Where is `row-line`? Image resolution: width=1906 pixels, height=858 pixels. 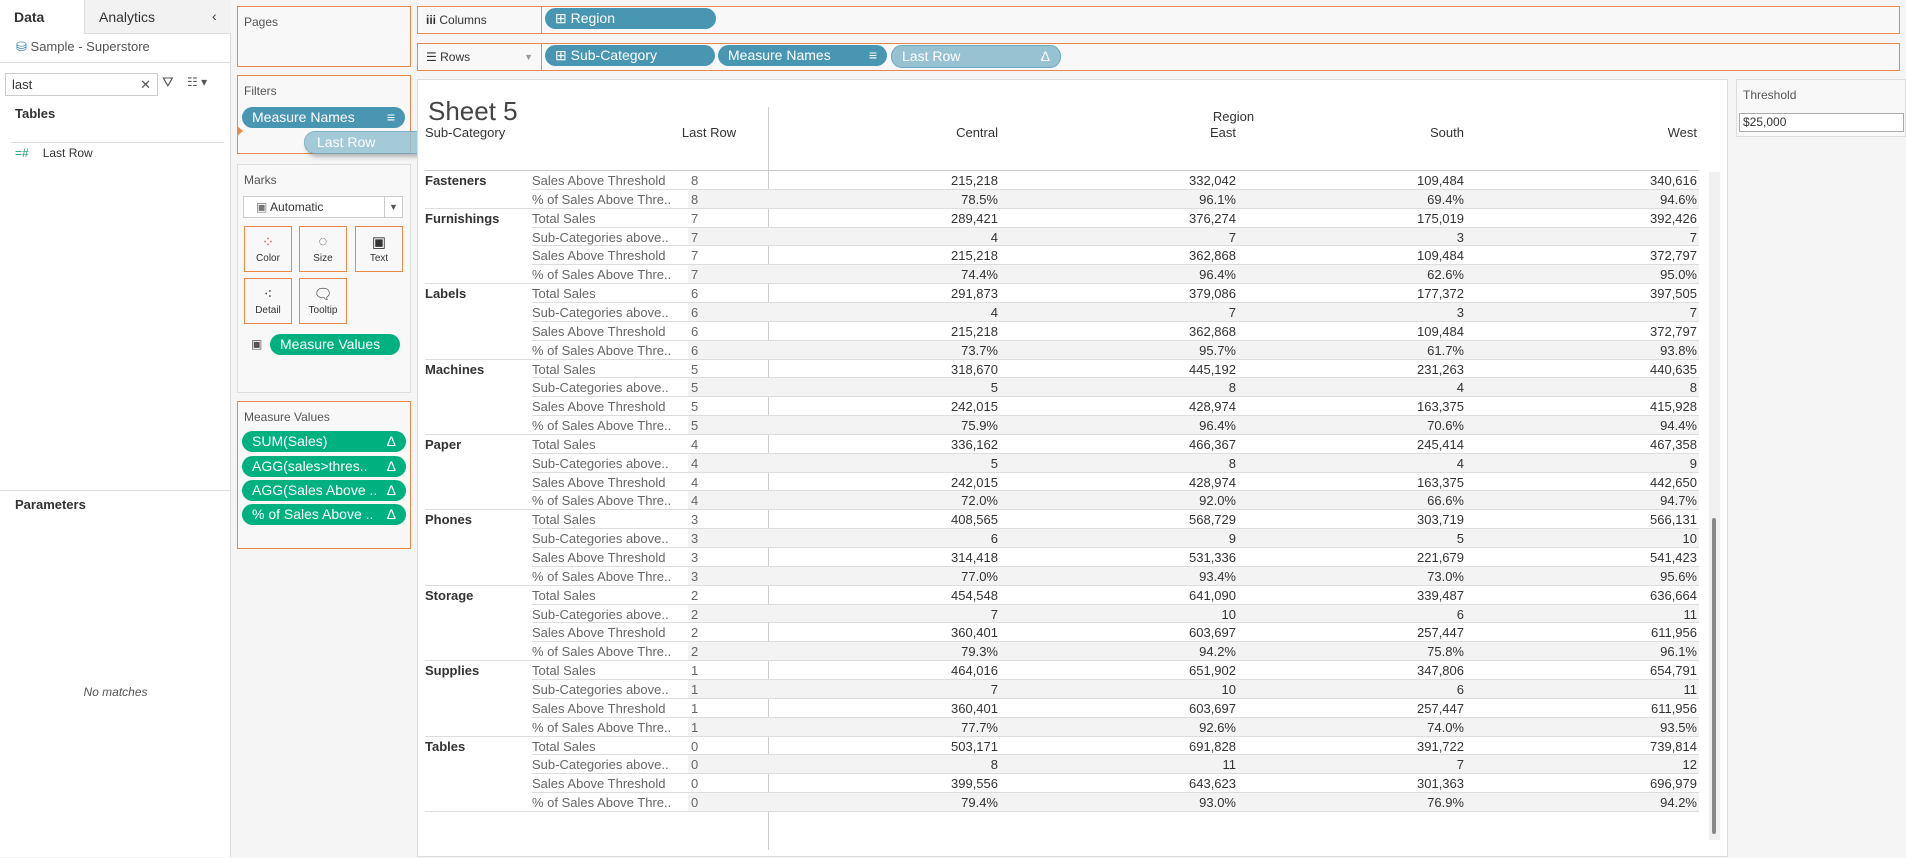
row-line is located at coordinates (1115, 397).